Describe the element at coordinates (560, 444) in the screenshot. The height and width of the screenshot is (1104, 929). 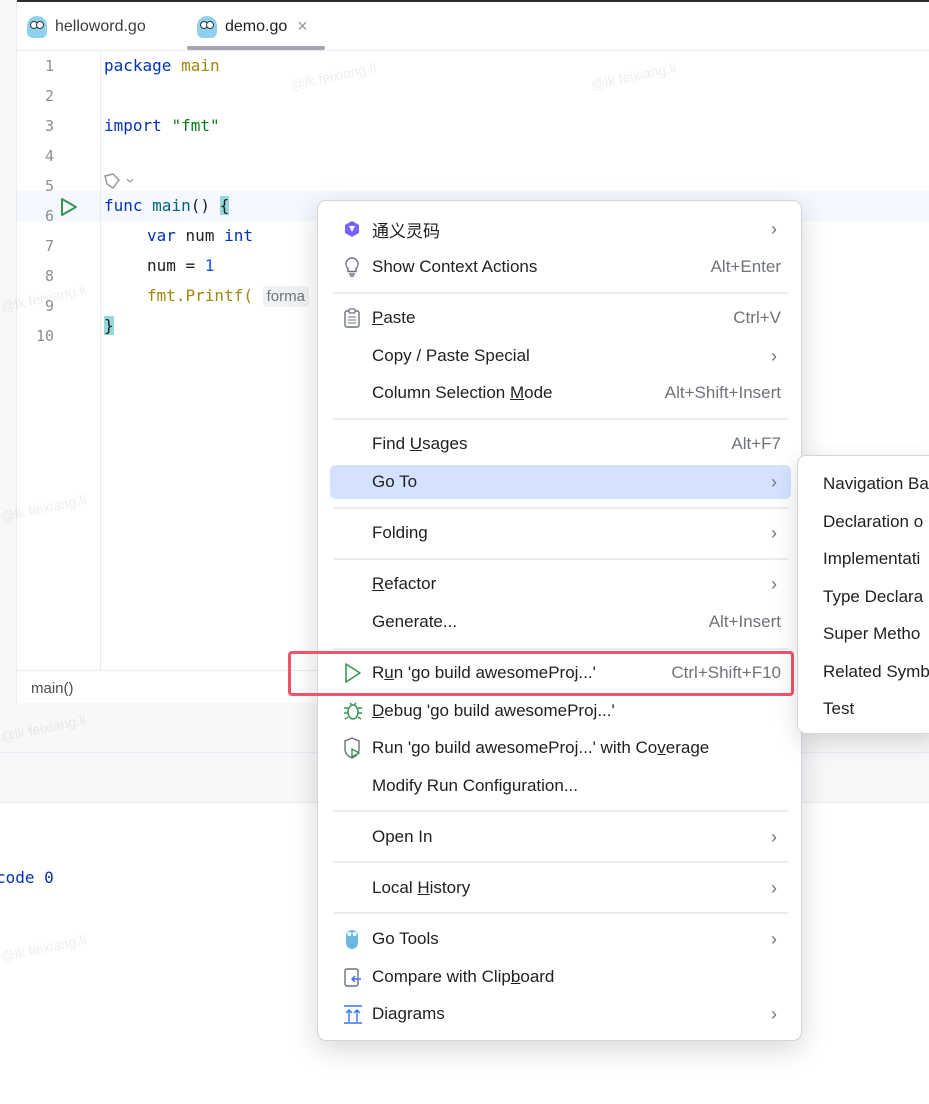
I see `menu-item-find-usages: Find Usages Alt+F7` at that location.